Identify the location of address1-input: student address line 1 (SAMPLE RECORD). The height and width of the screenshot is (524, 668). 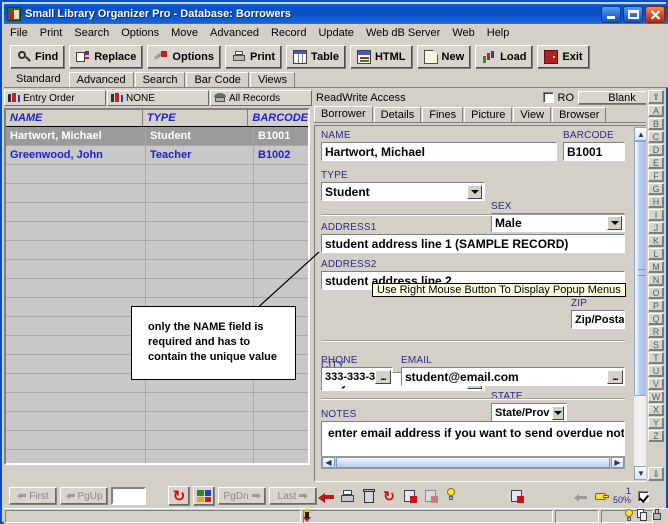
(473, 243).